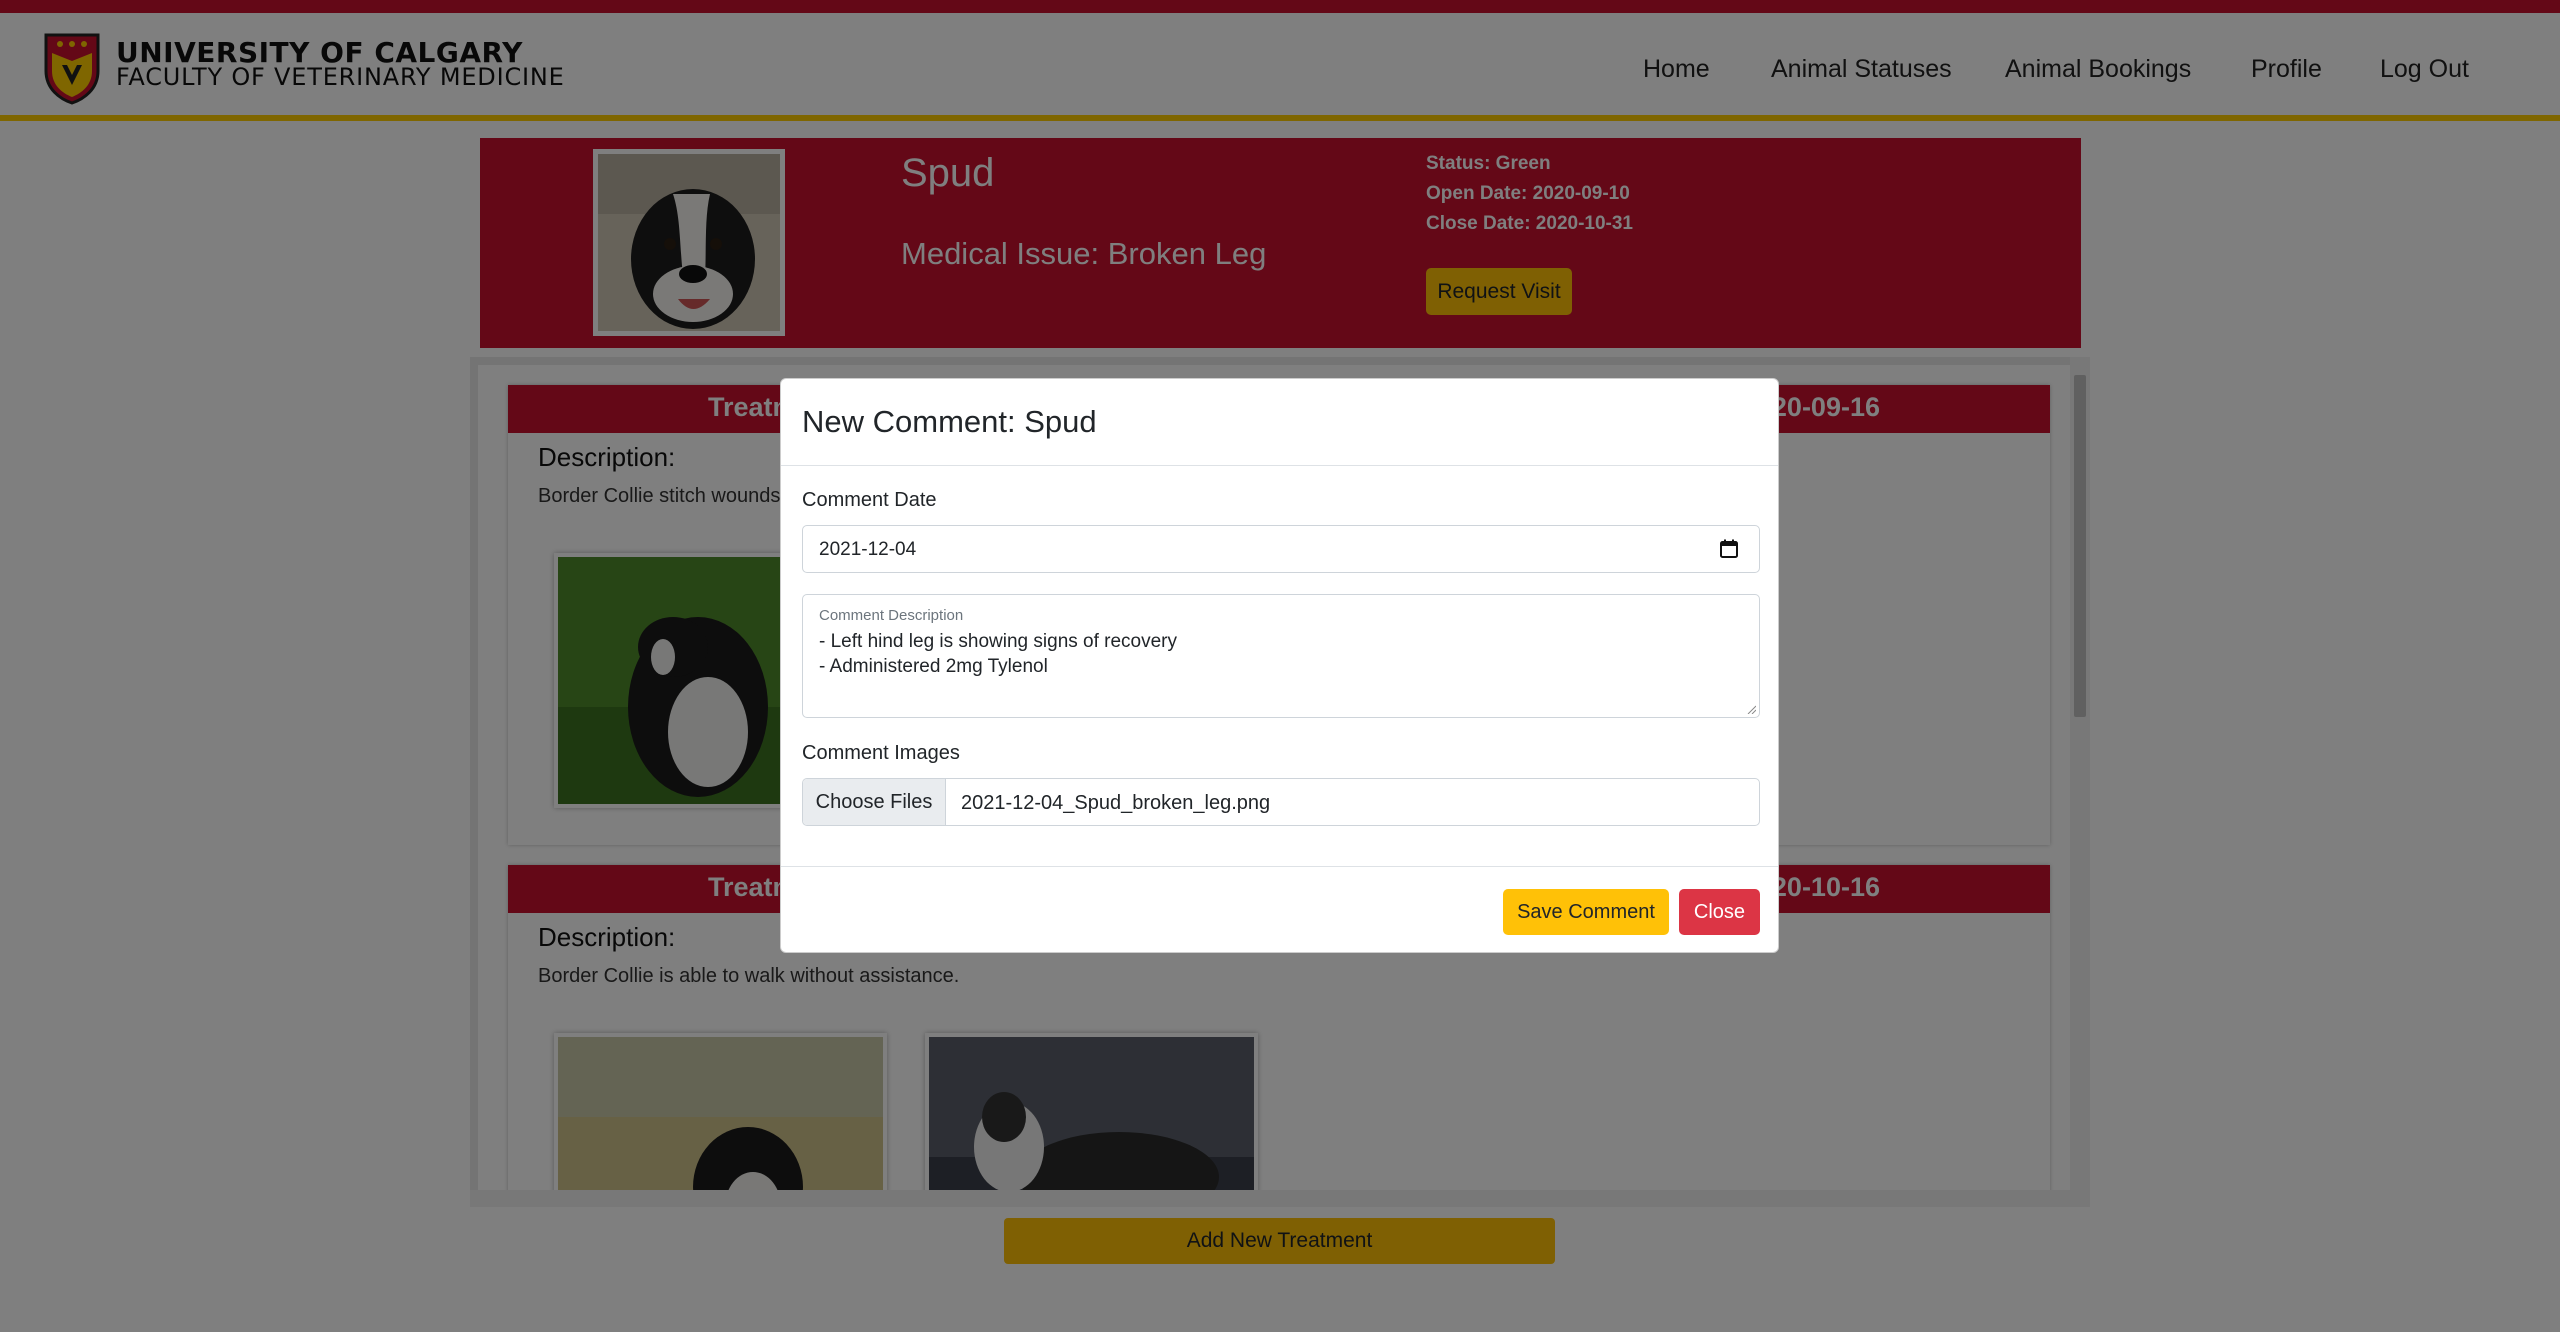 This screenshot has width=2560, height=1332. Describe the element at coordinates (1586, 912) in the screenshot. I see `save-comment-button: Save Comment` at that location.